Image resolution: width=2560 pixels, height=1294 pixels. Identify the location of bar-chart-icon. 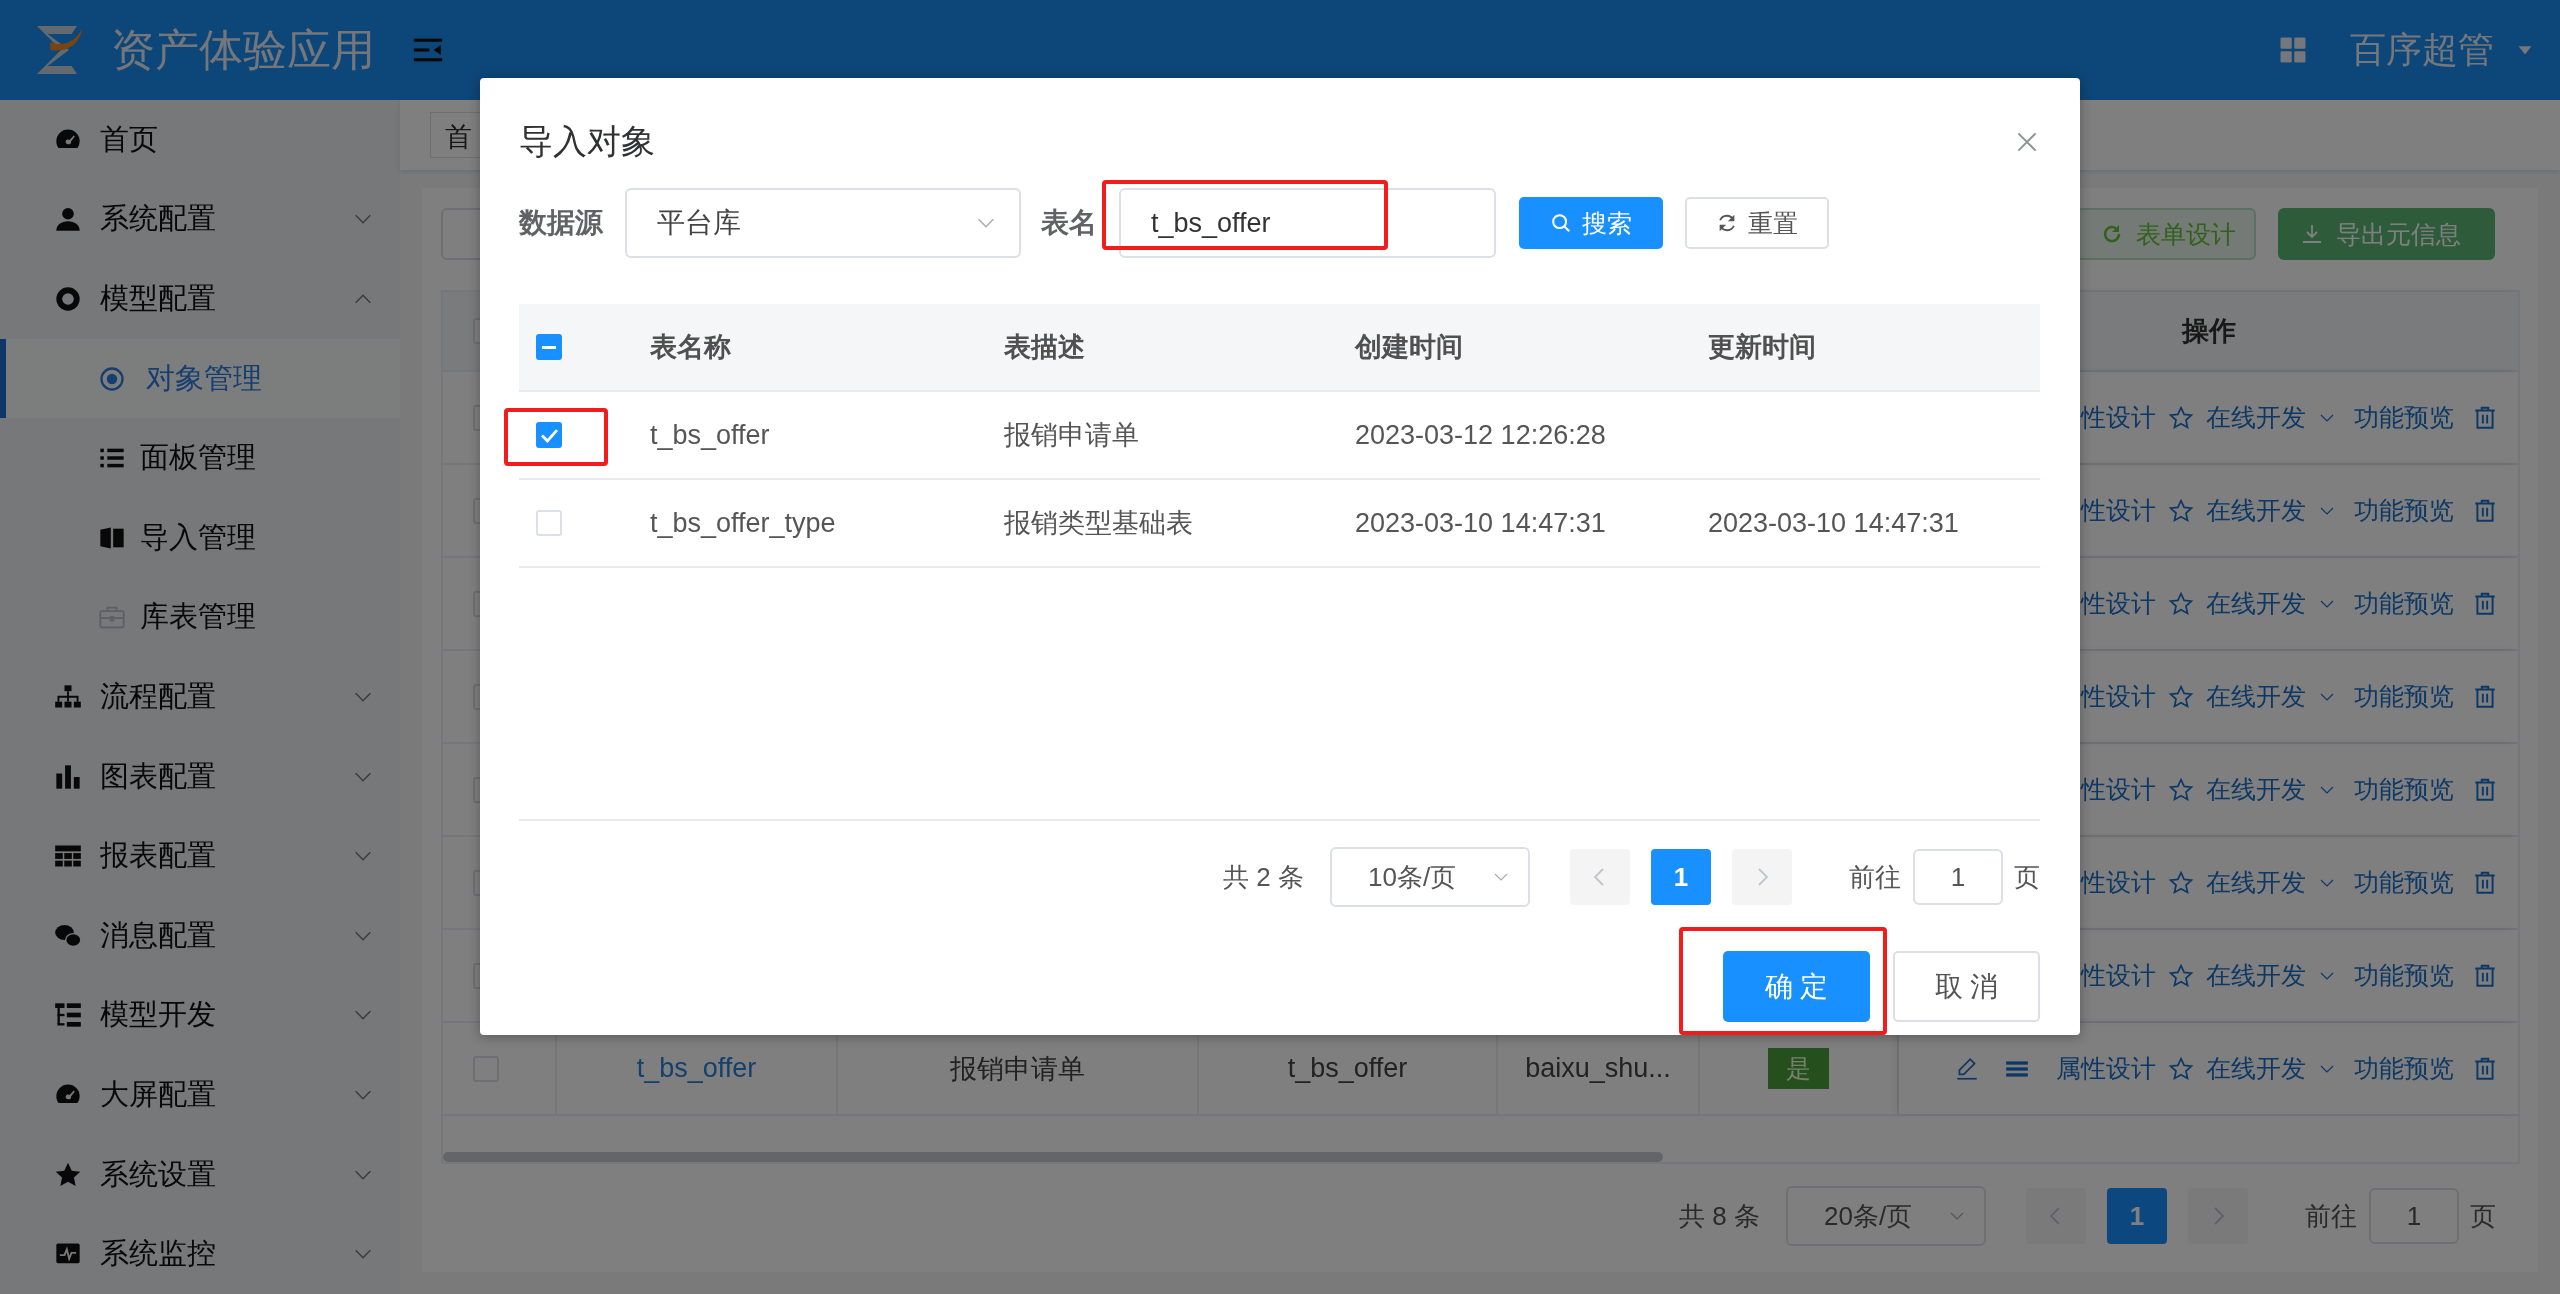
(68, 776).